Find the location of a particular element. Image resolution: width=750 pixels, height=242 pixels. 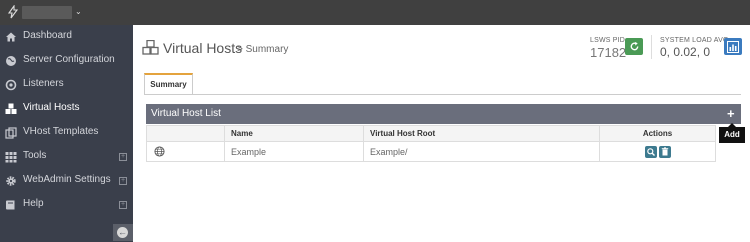

panel-title: Virtual Host List is located at coordinates (186, 113).